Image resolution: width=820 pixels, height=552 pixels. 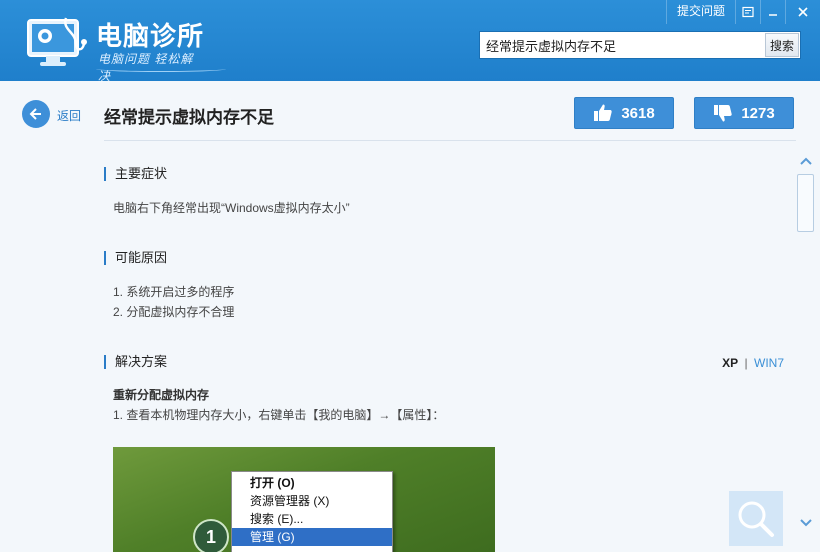 What do you see at coordinates (806, 161) in the screenshot?
I see `chevron-up-icon` at bounding box center [806, 161].